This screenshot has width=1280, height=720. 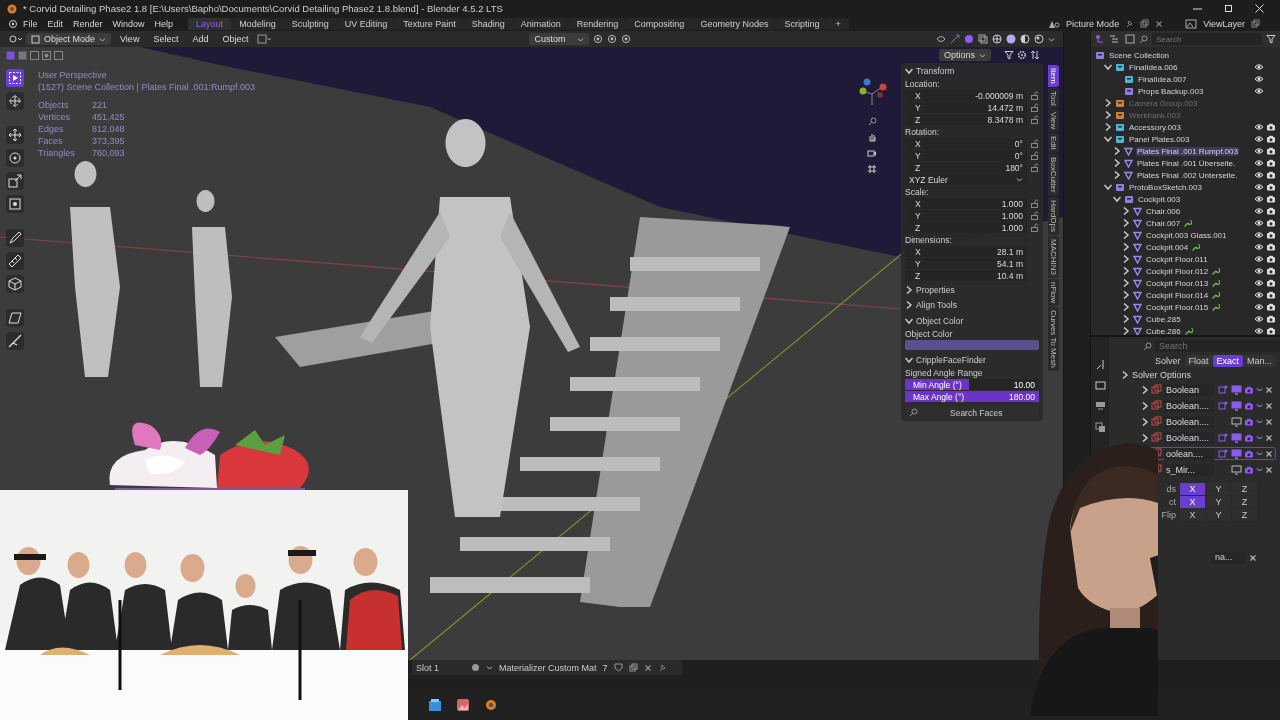 What do you see at coordinates (1100, 406) in the screenshot?
I see `output-icon` at bounding box center [1100, 406].